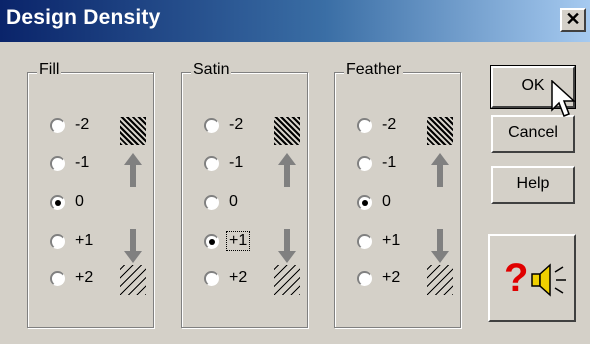 The width and height of the screenshot is (590, 344). What do you see at coordinates (226, 278) in the screenshot?
I see `satin-option-plus2: +2` at bounding box center [226, 278].